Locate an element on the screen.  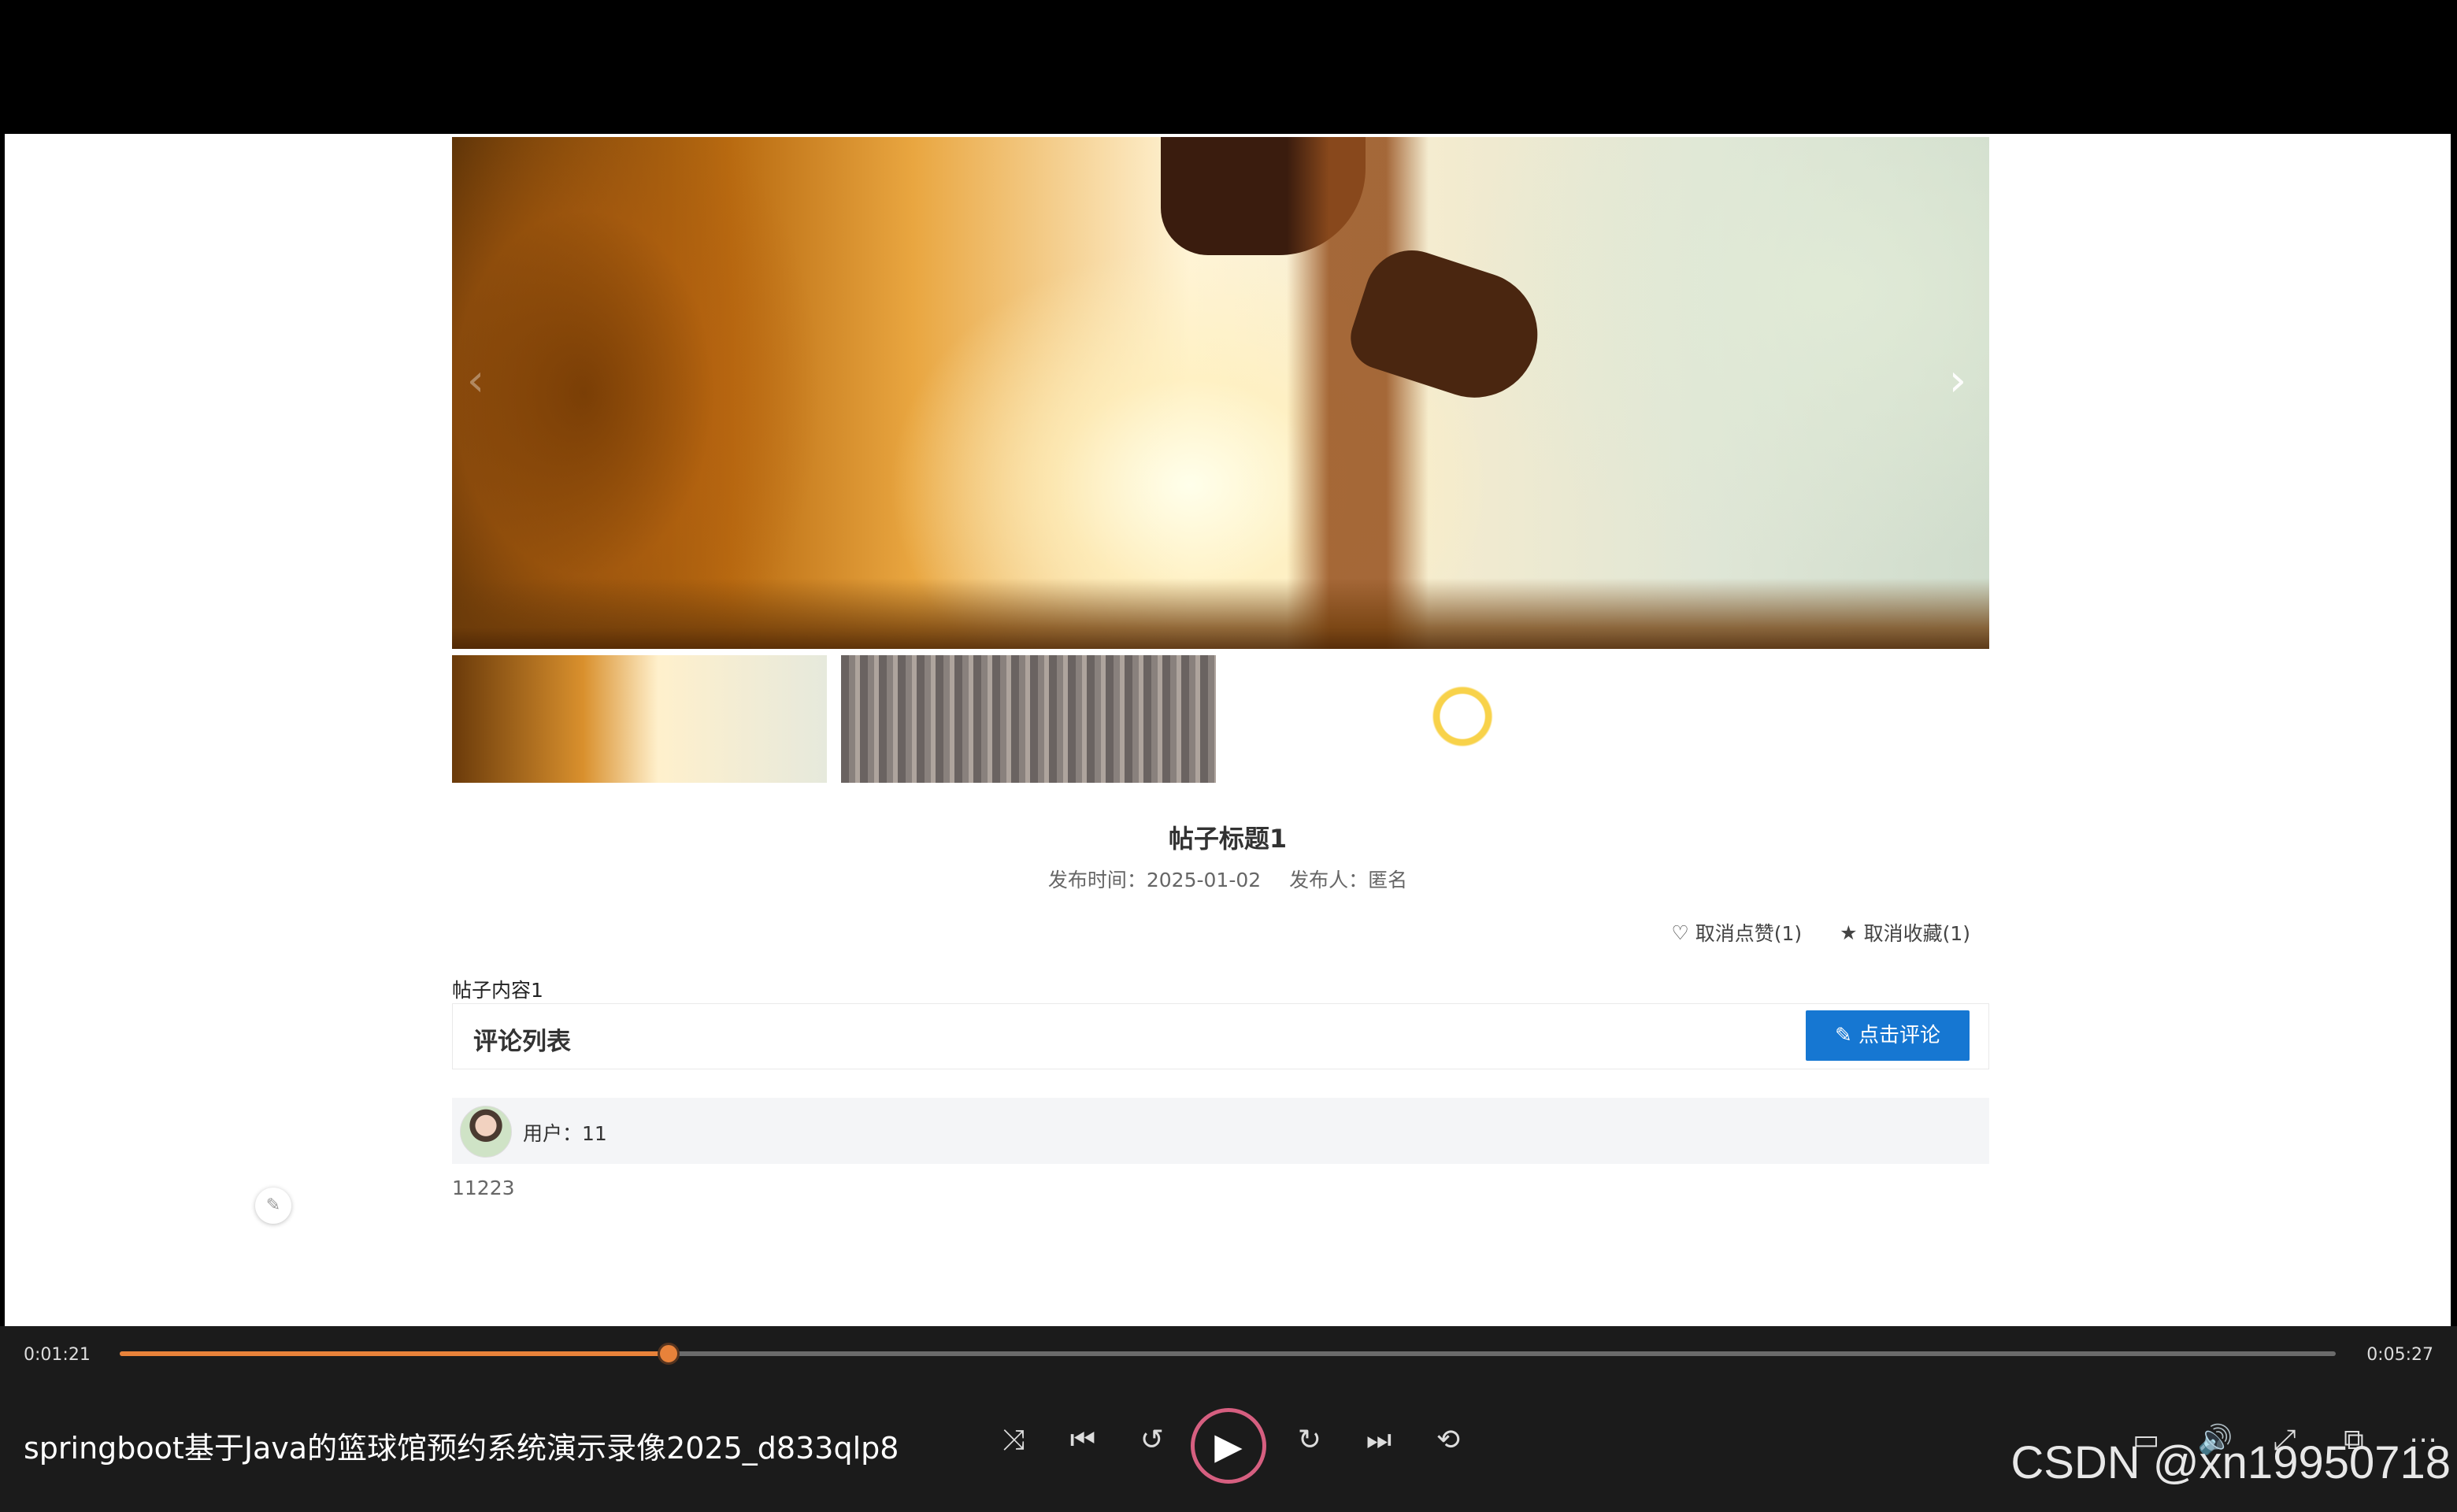
edit-icon: ✎ is located at coordinates (1843, 1035).